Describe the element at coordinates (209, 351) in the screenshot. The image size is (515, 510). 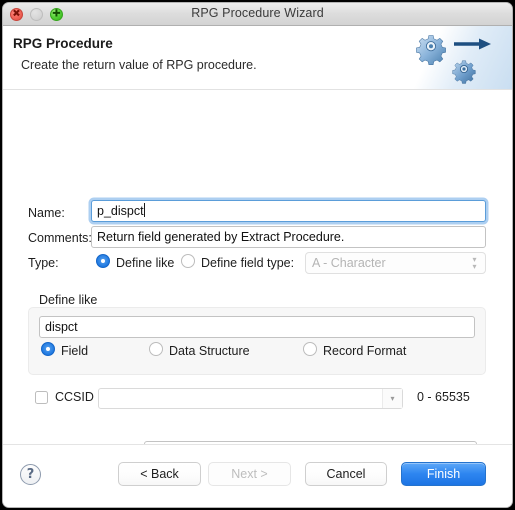
I see `radio-data-structure-label: Data Structure` at that location.